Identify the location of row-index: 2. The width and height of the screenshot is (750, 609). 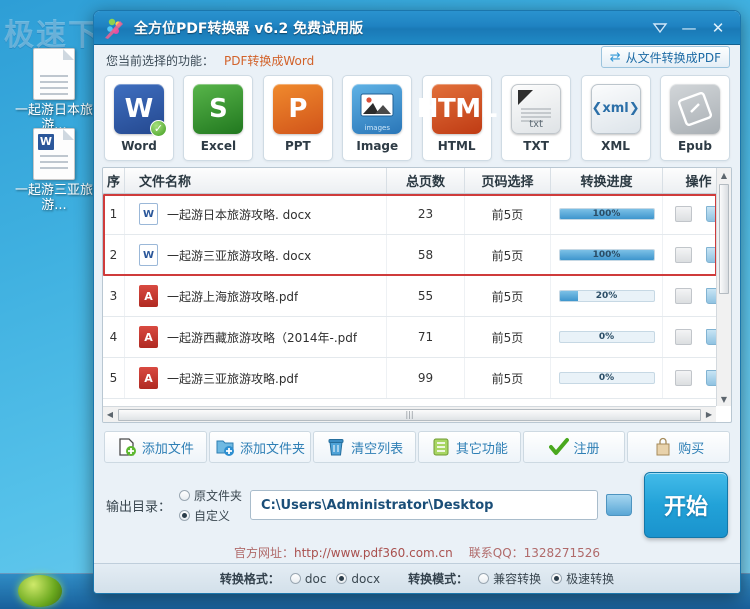
(114, 255).